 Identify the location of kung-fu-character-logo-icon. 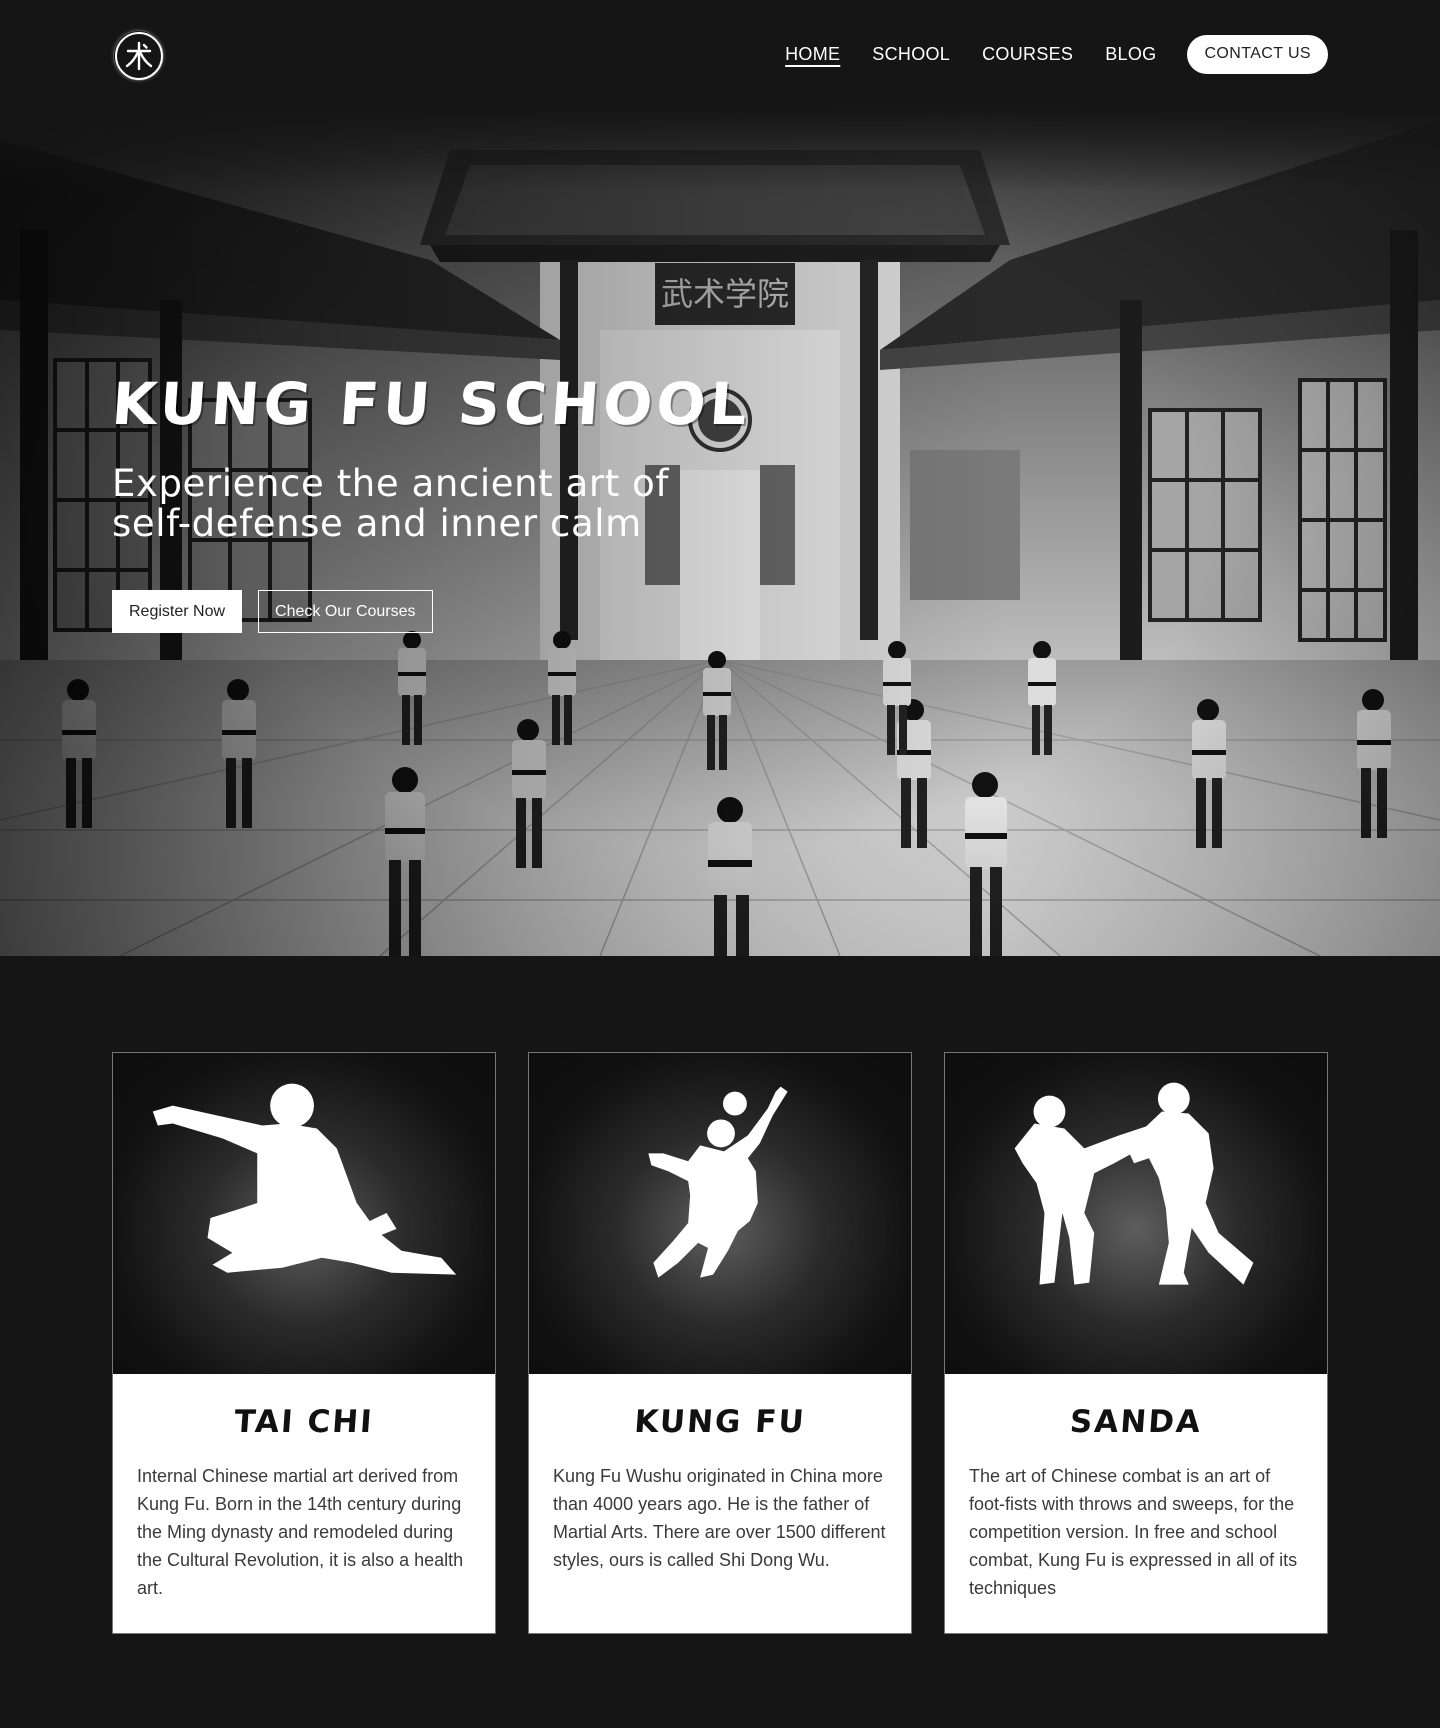
(138, 55).